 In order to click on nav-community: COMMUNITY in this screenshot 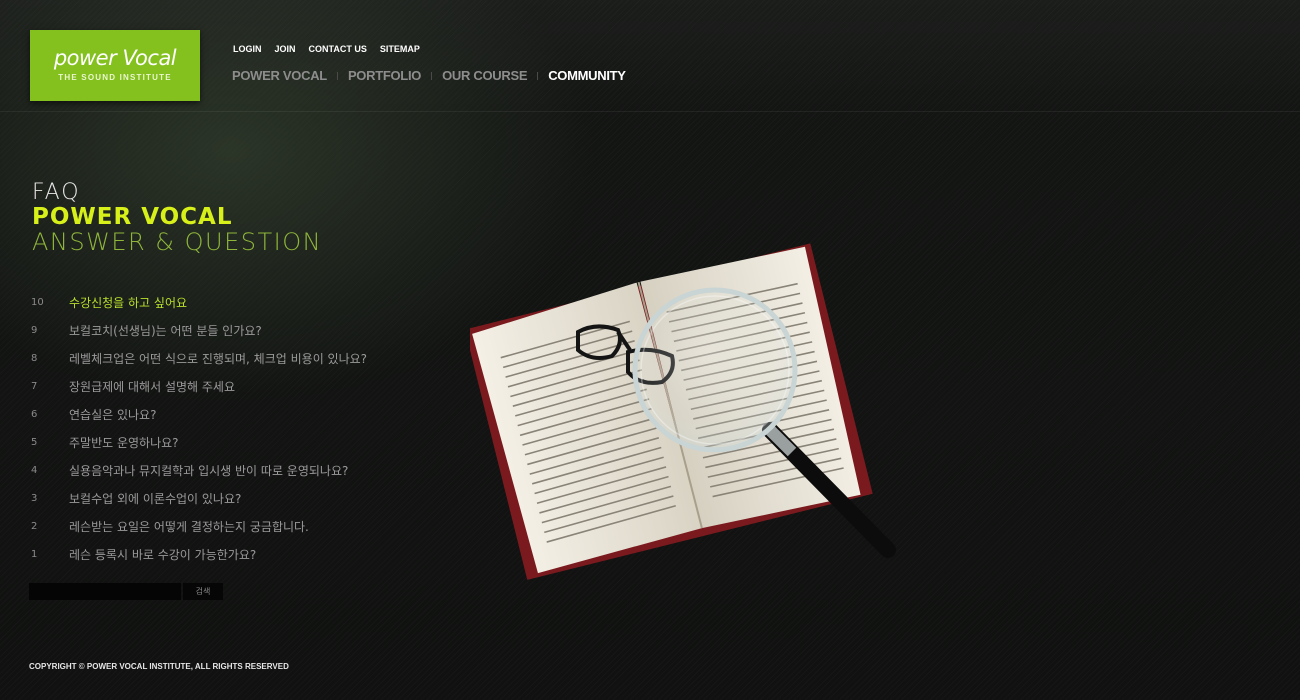, I will do `click(587, 75)`.